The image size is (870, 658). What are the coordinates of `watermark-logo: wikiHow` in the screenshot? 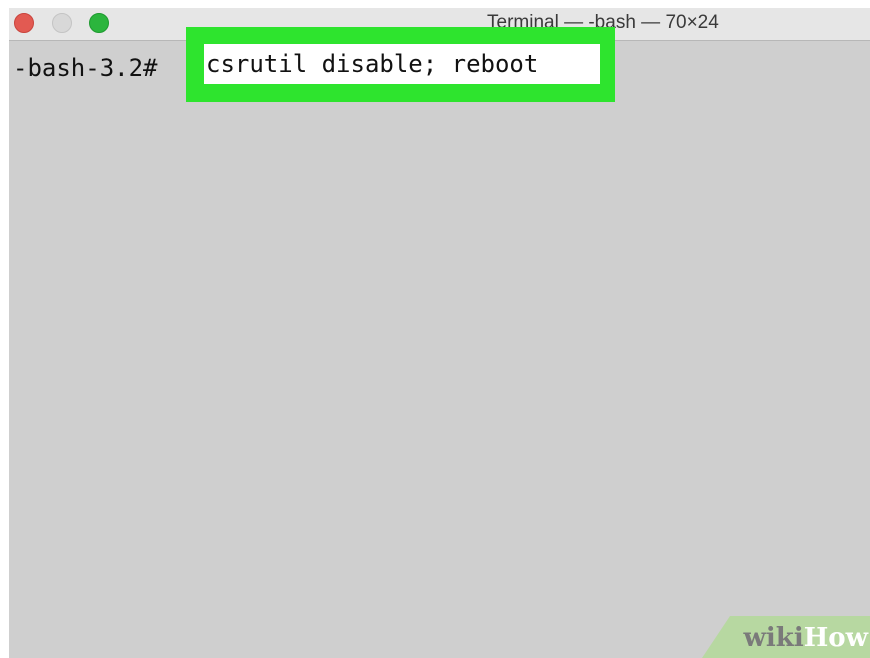 It's located at (806, 638).